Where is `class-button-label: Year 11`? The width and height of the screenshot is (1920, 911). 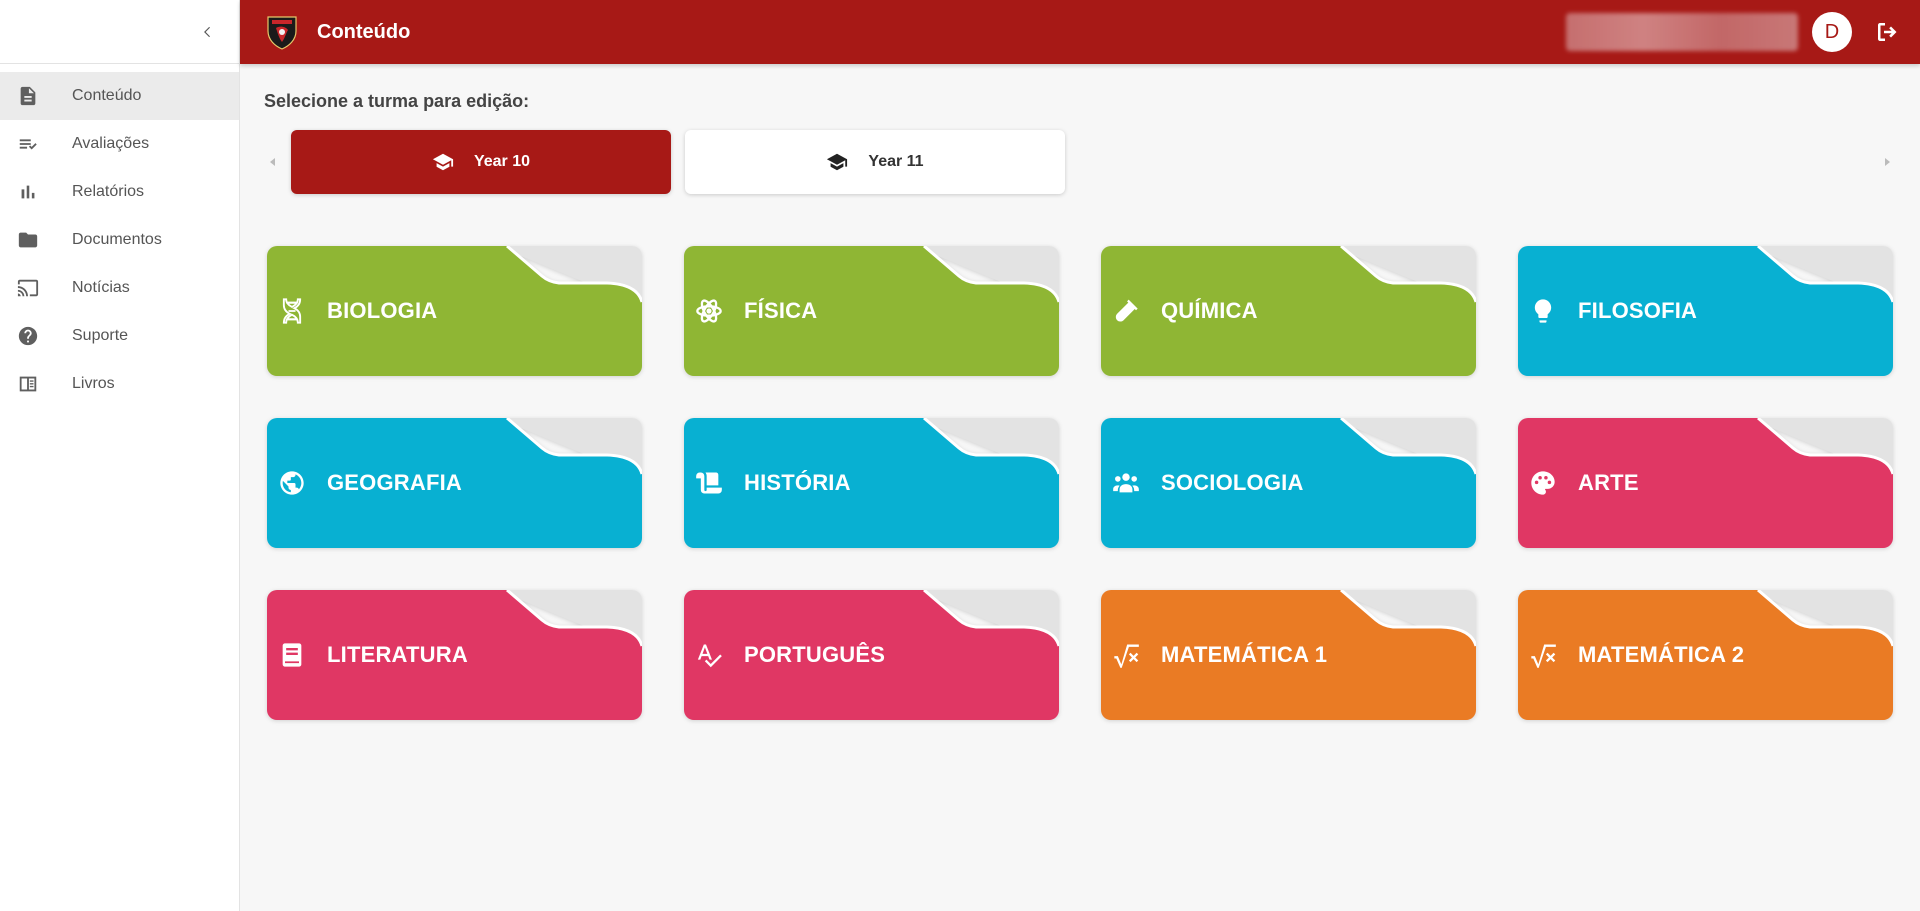
class-button-label: Year 11 is located at coordinates (896, 161).